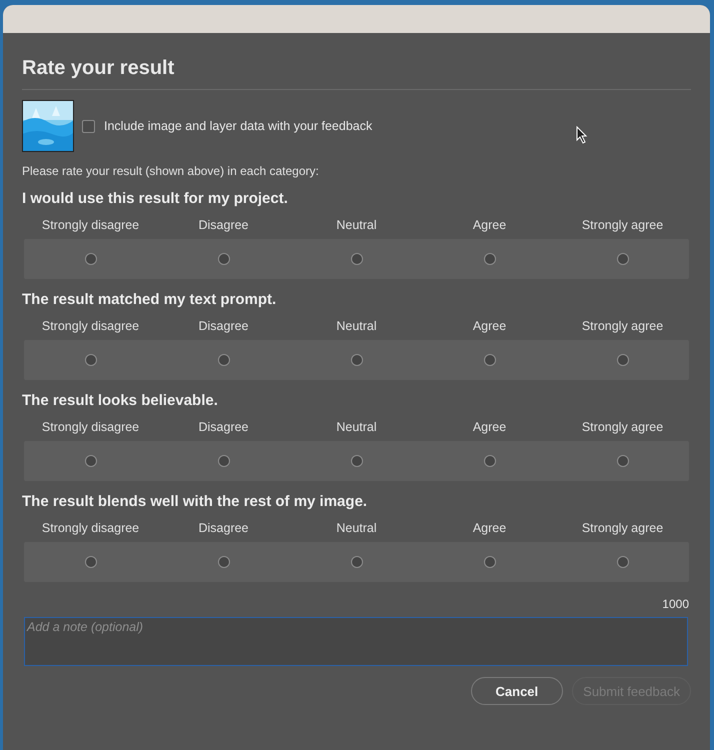 This screenshot has height=750, width=714. I want to click on note-field: Add a note (optional), so click(356, 641).